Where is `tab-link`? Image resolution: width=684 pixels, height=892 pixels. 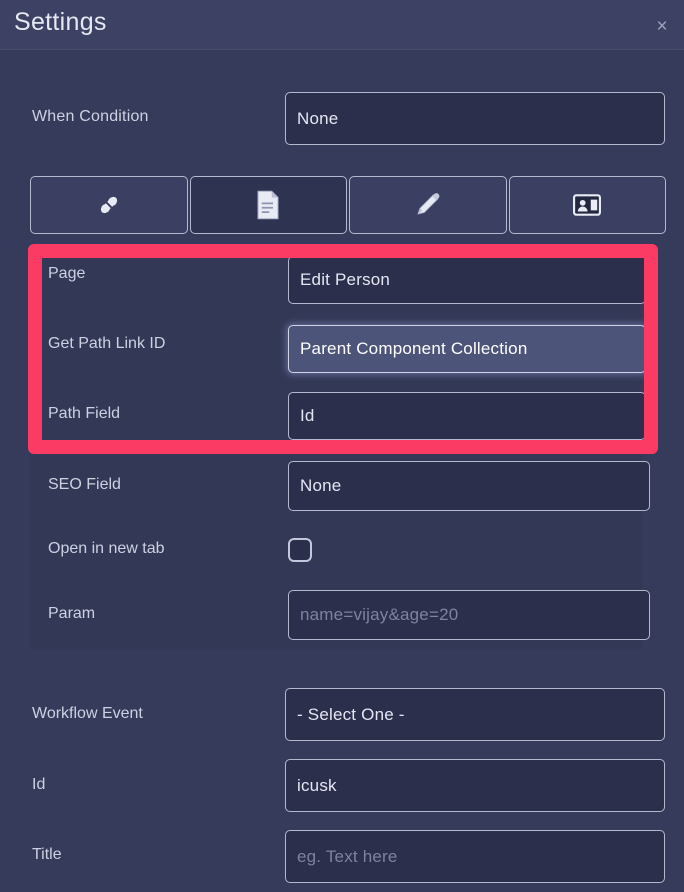 tab-link is located at coordinates (109, 205).